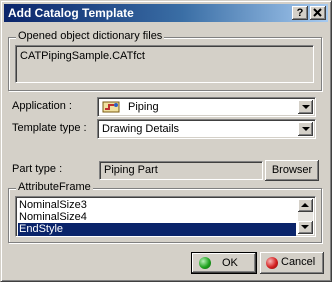 Image resolution: width=332 pixels, height=282 pixels. What do you see at coordinates (90, 36) in the screenshot?
I see `dictionary-files-group-label: Opened object dictionary files` at bounding box center [90, 36].